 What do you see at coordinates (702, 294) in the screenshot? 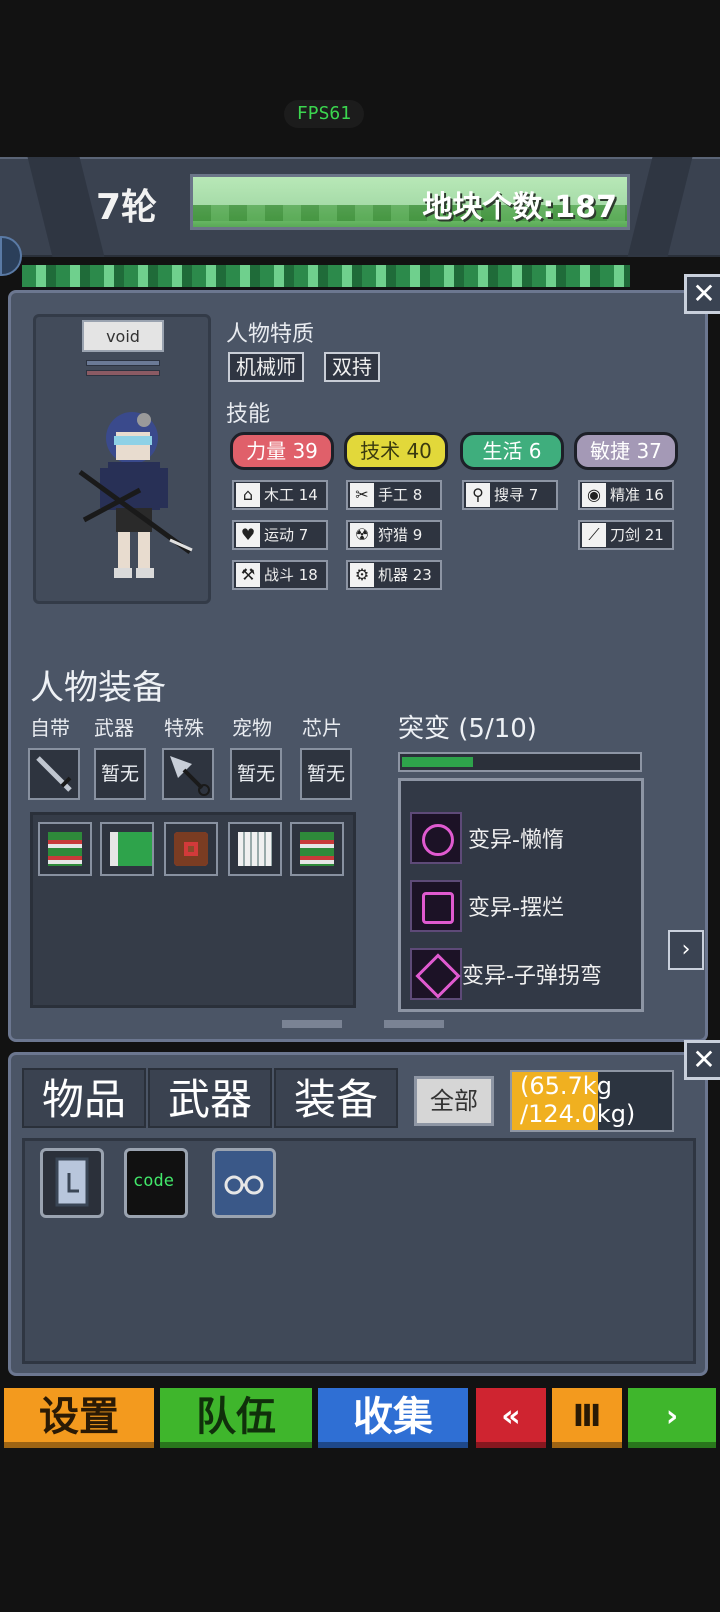
I see `close-character-panel-button: ✕` at bounding box center [702, 294].